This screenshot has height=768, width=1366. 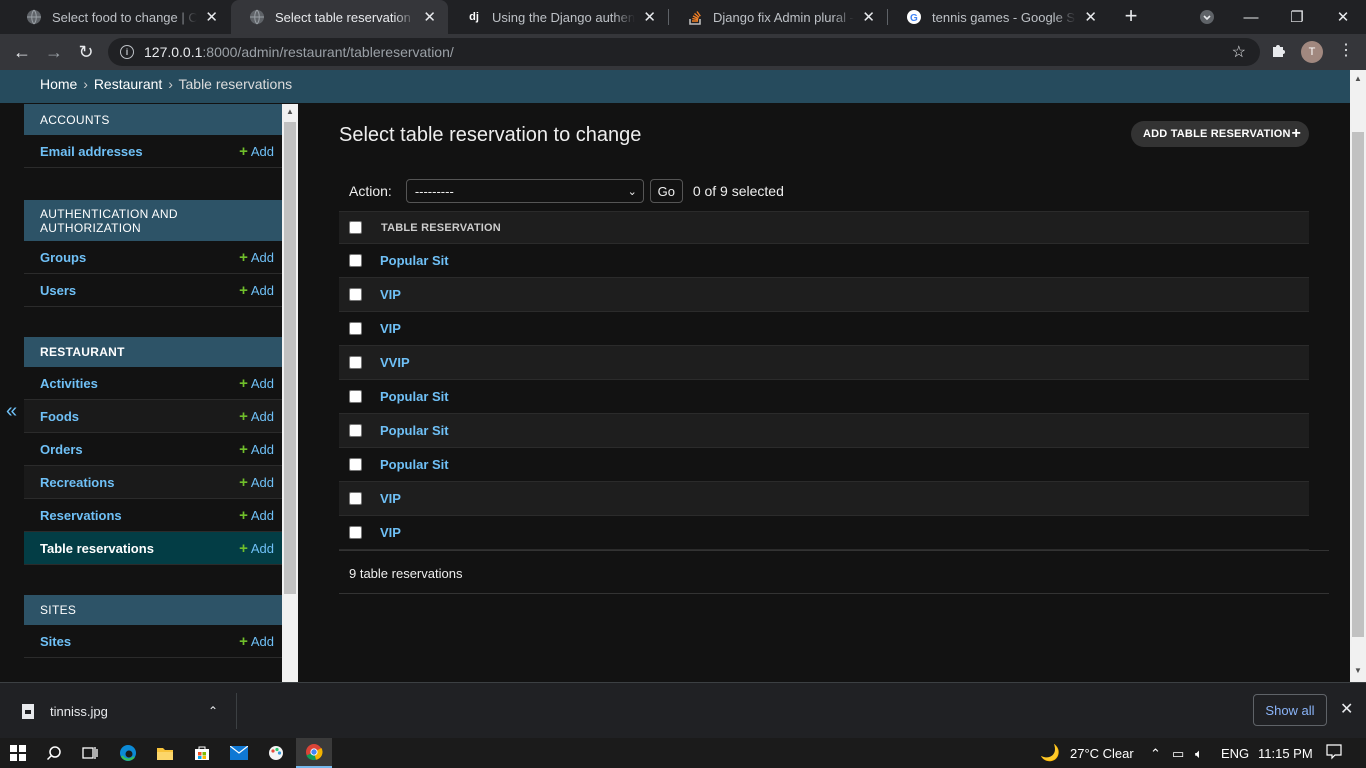 I want to click on module-caption-restaurant: RESTAURANT, so click(x=153, y=352).